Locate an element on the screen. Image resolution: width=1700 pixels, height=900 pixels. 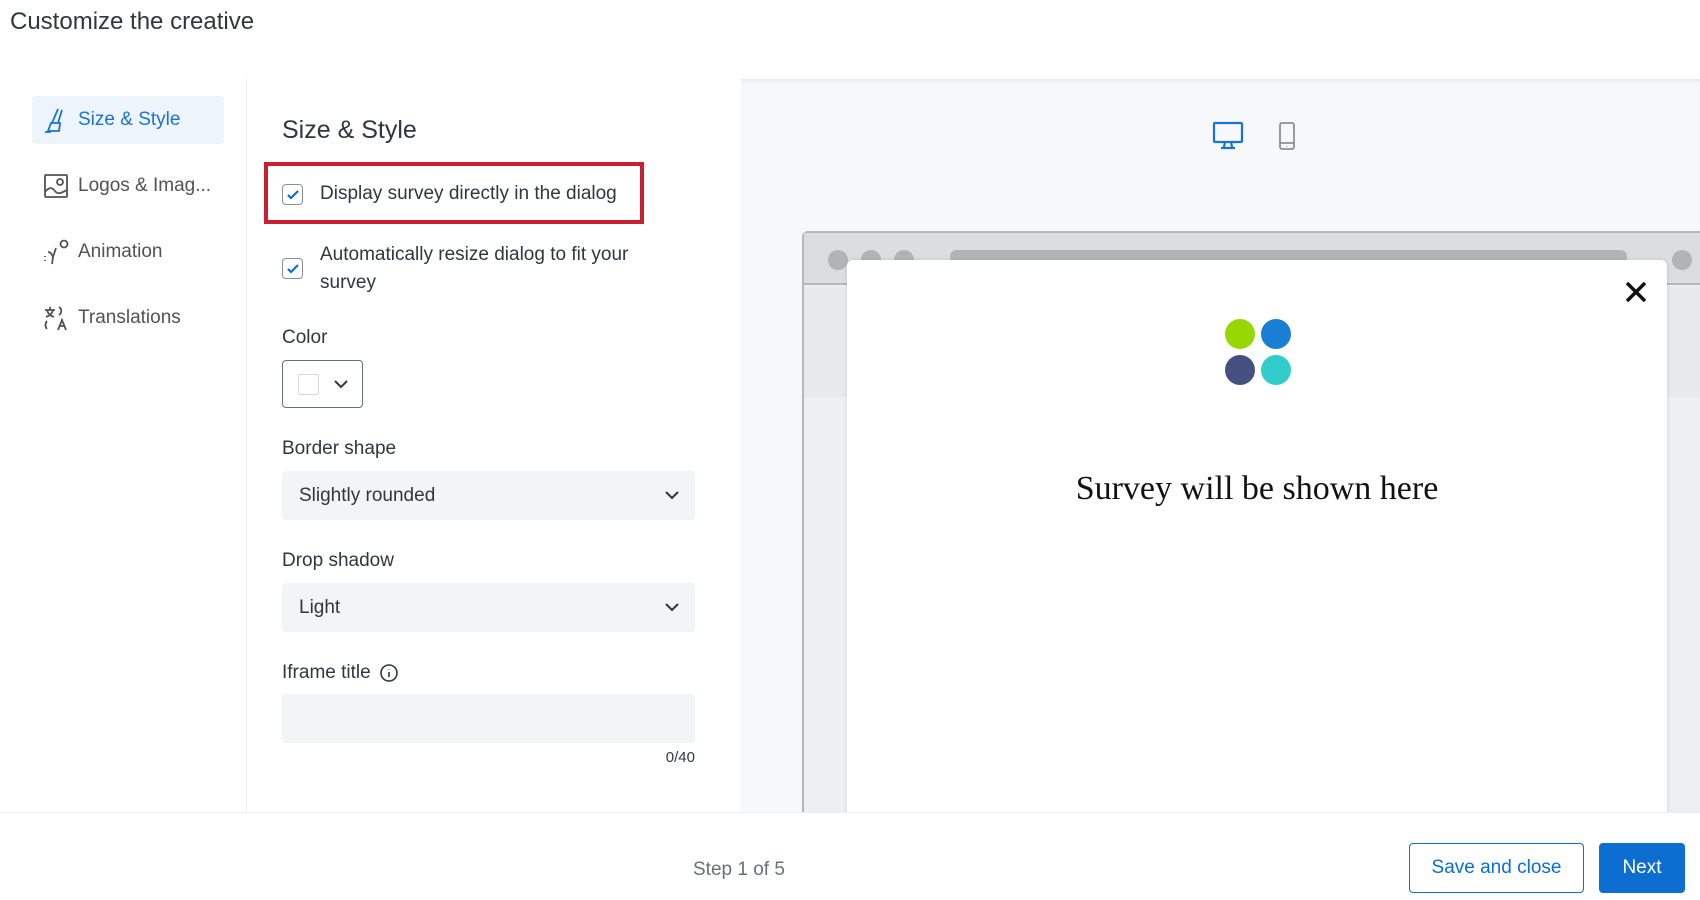
display-survey-checkbox is located at coordinates (292, 194).